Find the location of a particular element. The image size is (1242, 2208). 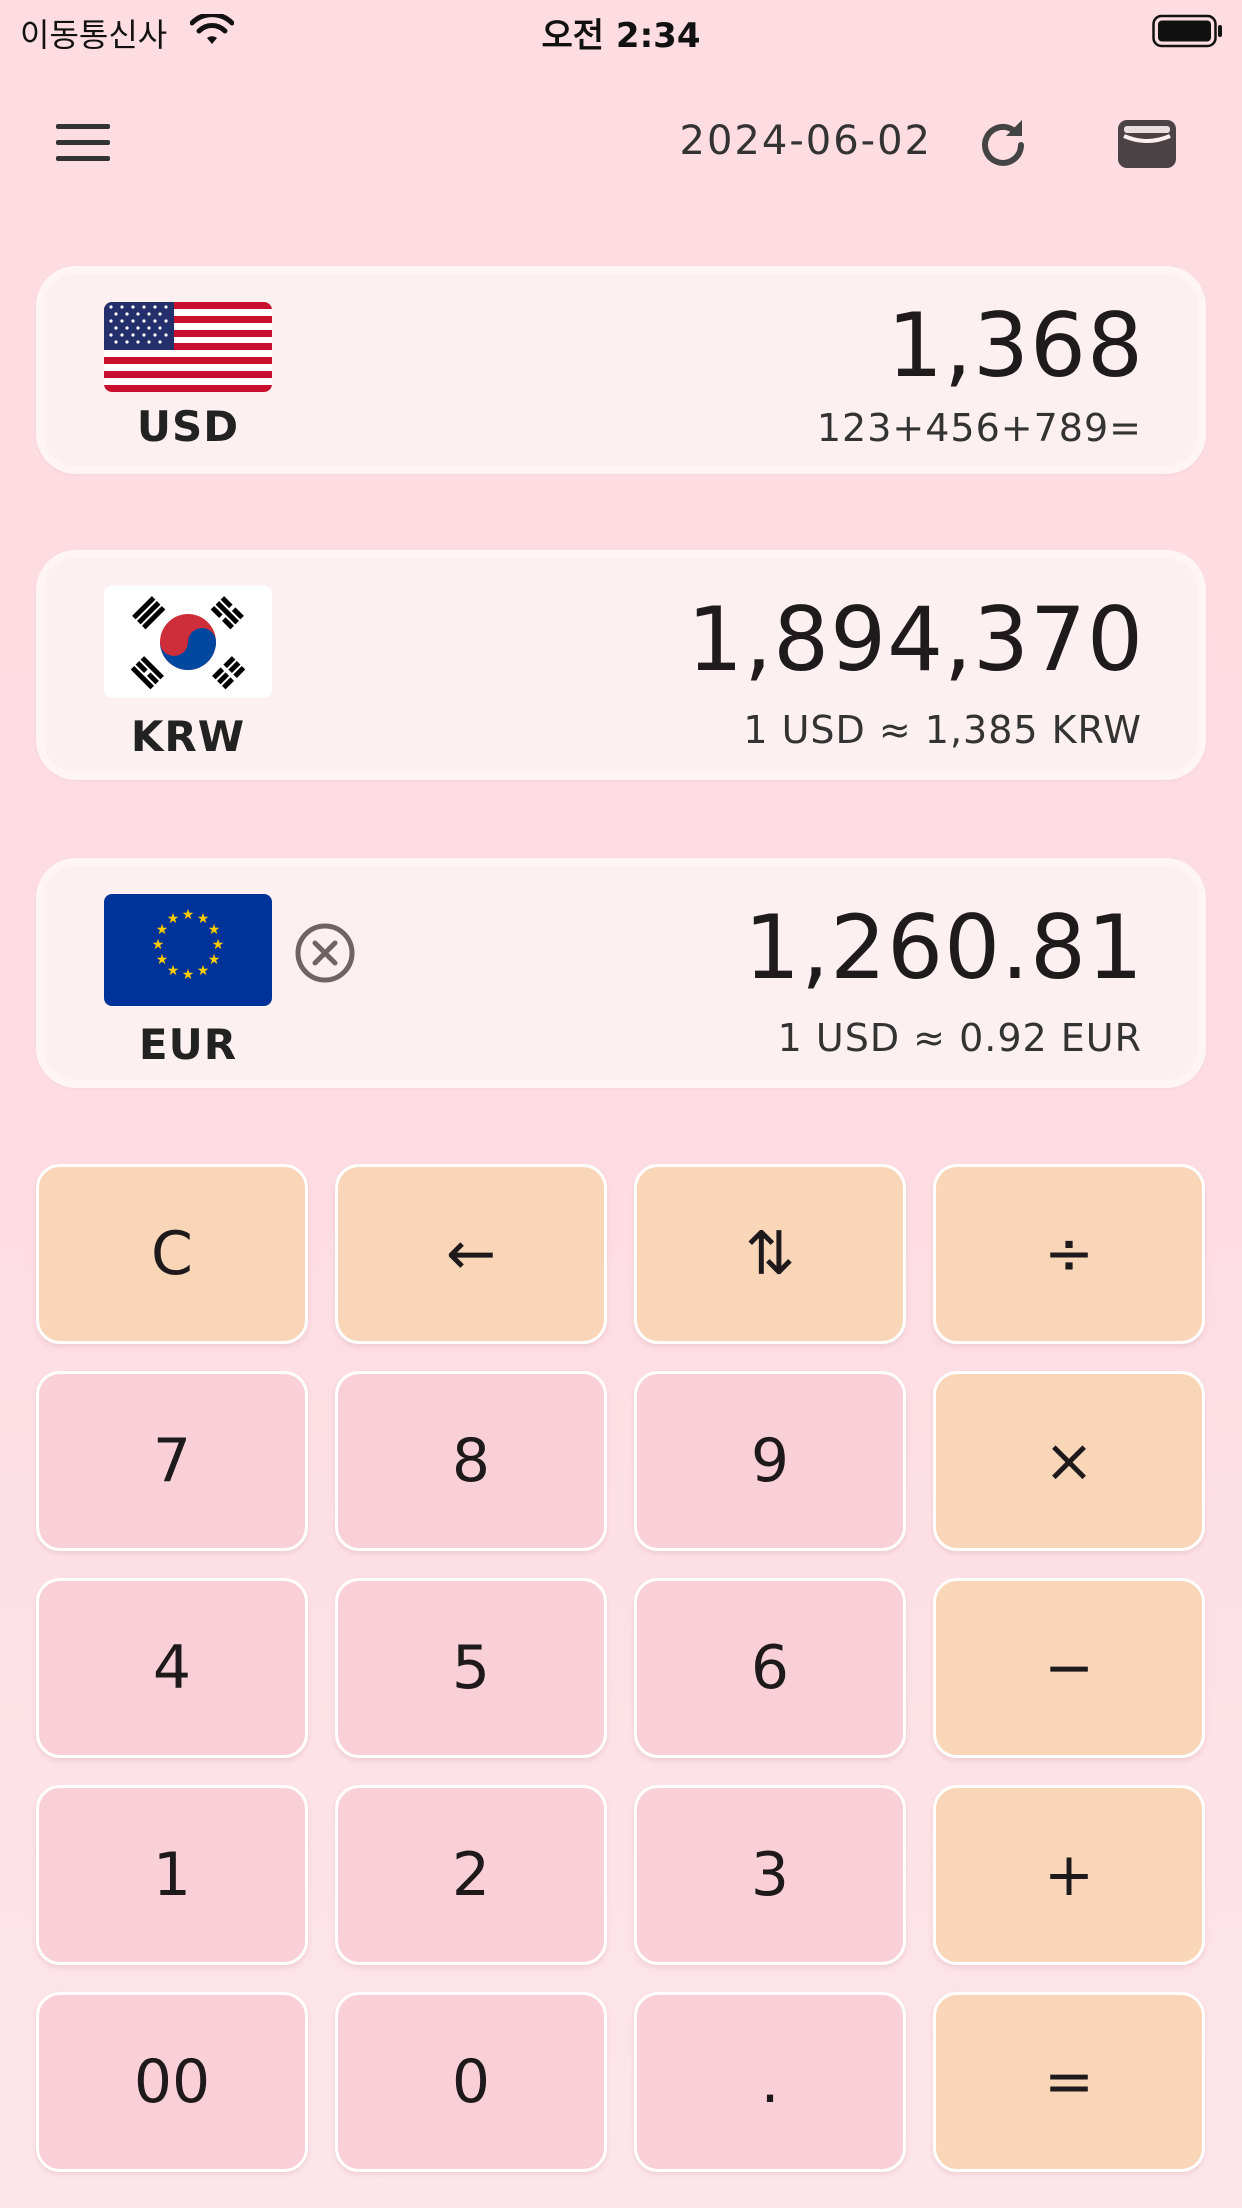

digit-0-button: 0 is located at coordinates (471, 2082).